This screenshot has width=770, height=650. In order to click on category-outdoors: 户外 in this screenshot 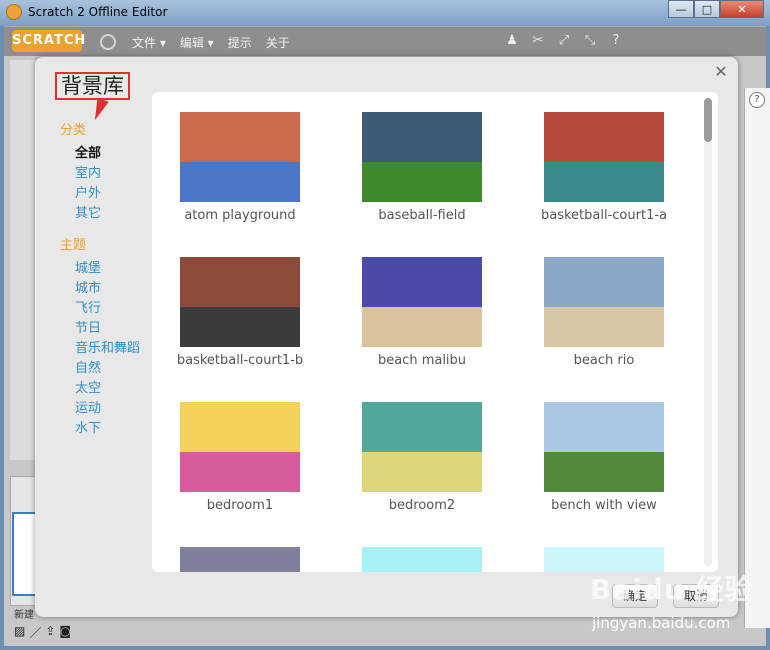, I will do `click(80, 194)`.